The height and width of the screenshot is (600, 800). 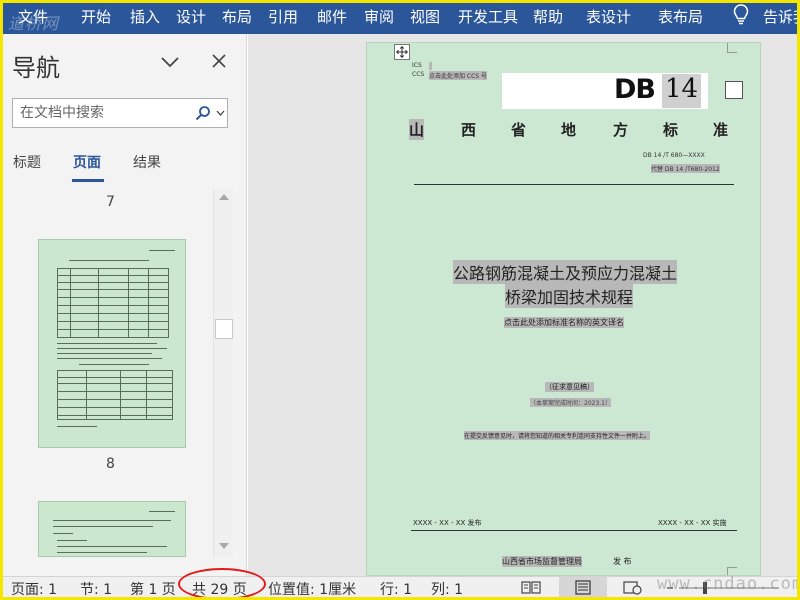 I want to click on replaces-standard: 代替 DB 14 /T680-2012, so click(x=685, y=168).